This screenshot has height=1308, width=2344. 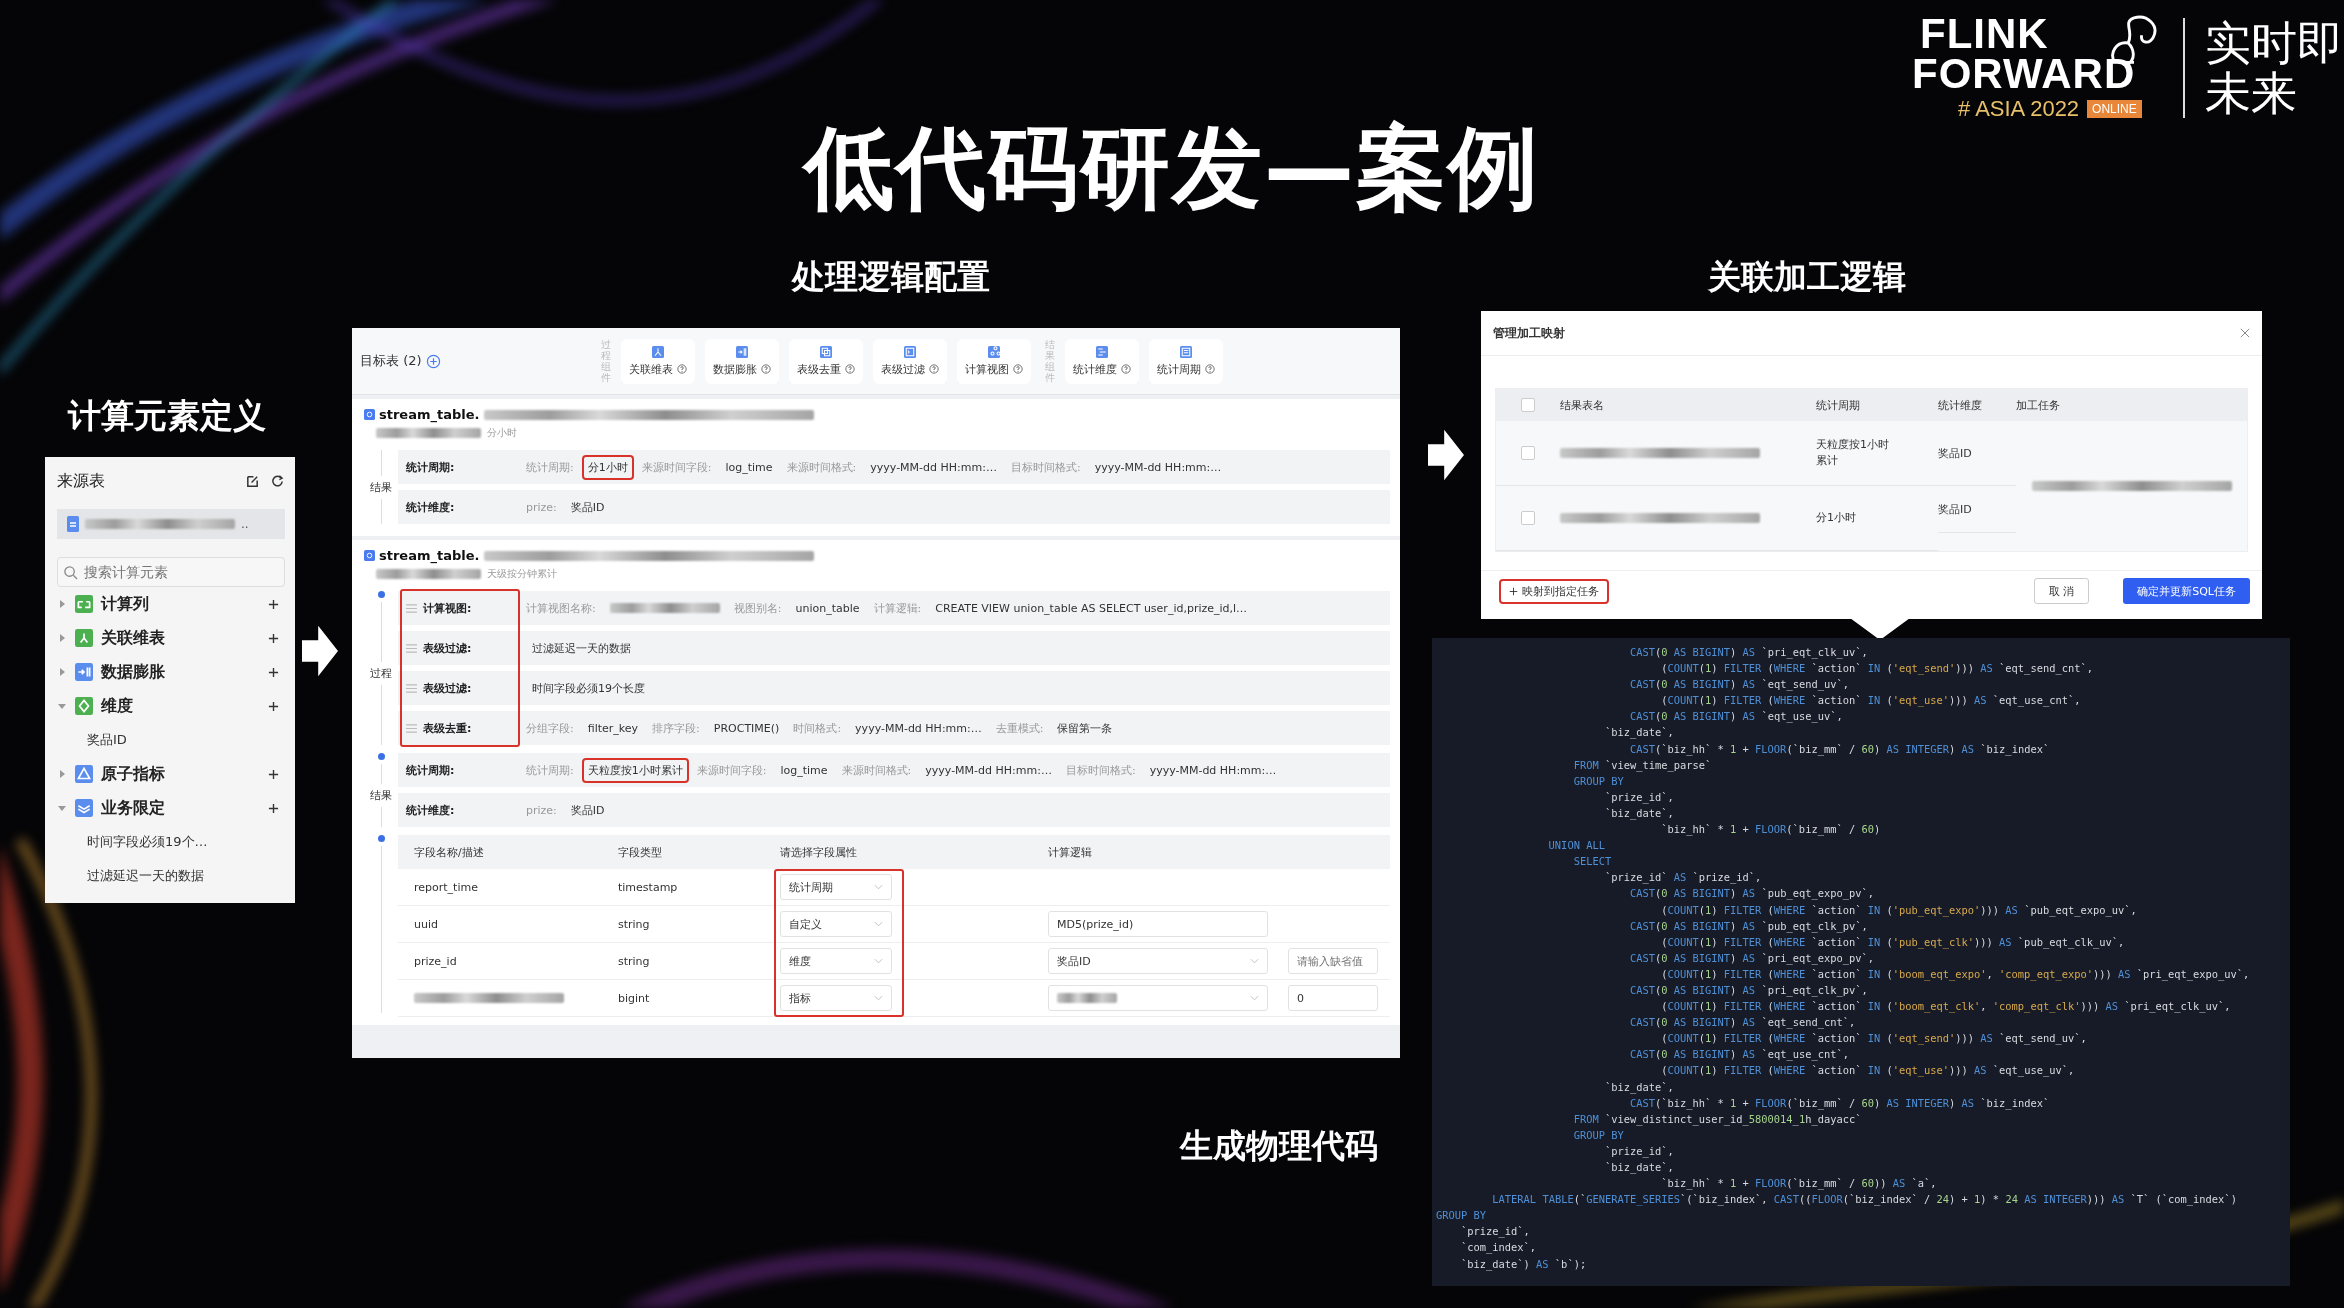 What do you see at coordinates (749, 467) in the screenshot?
I see `field-value: log_time` at bounding box center [749, 467].